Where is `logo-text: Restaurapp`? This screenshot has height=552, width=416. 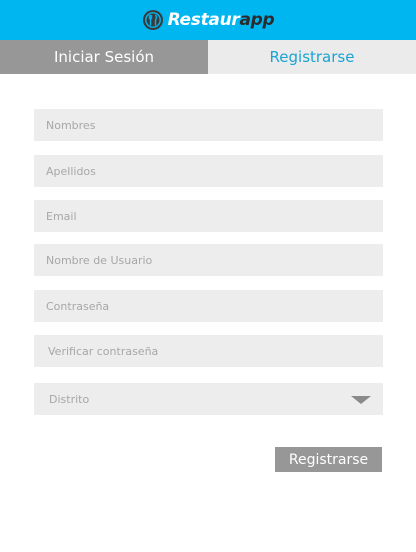 logo-text: Restaurapp is located at coordinates (221, 19).